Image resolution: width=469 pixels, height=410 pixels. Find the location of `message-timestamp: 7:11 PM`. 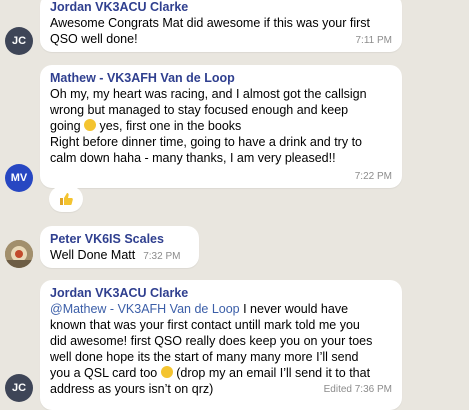

message-timestamp: 7:11 PM is located at coordinates (374, 40).